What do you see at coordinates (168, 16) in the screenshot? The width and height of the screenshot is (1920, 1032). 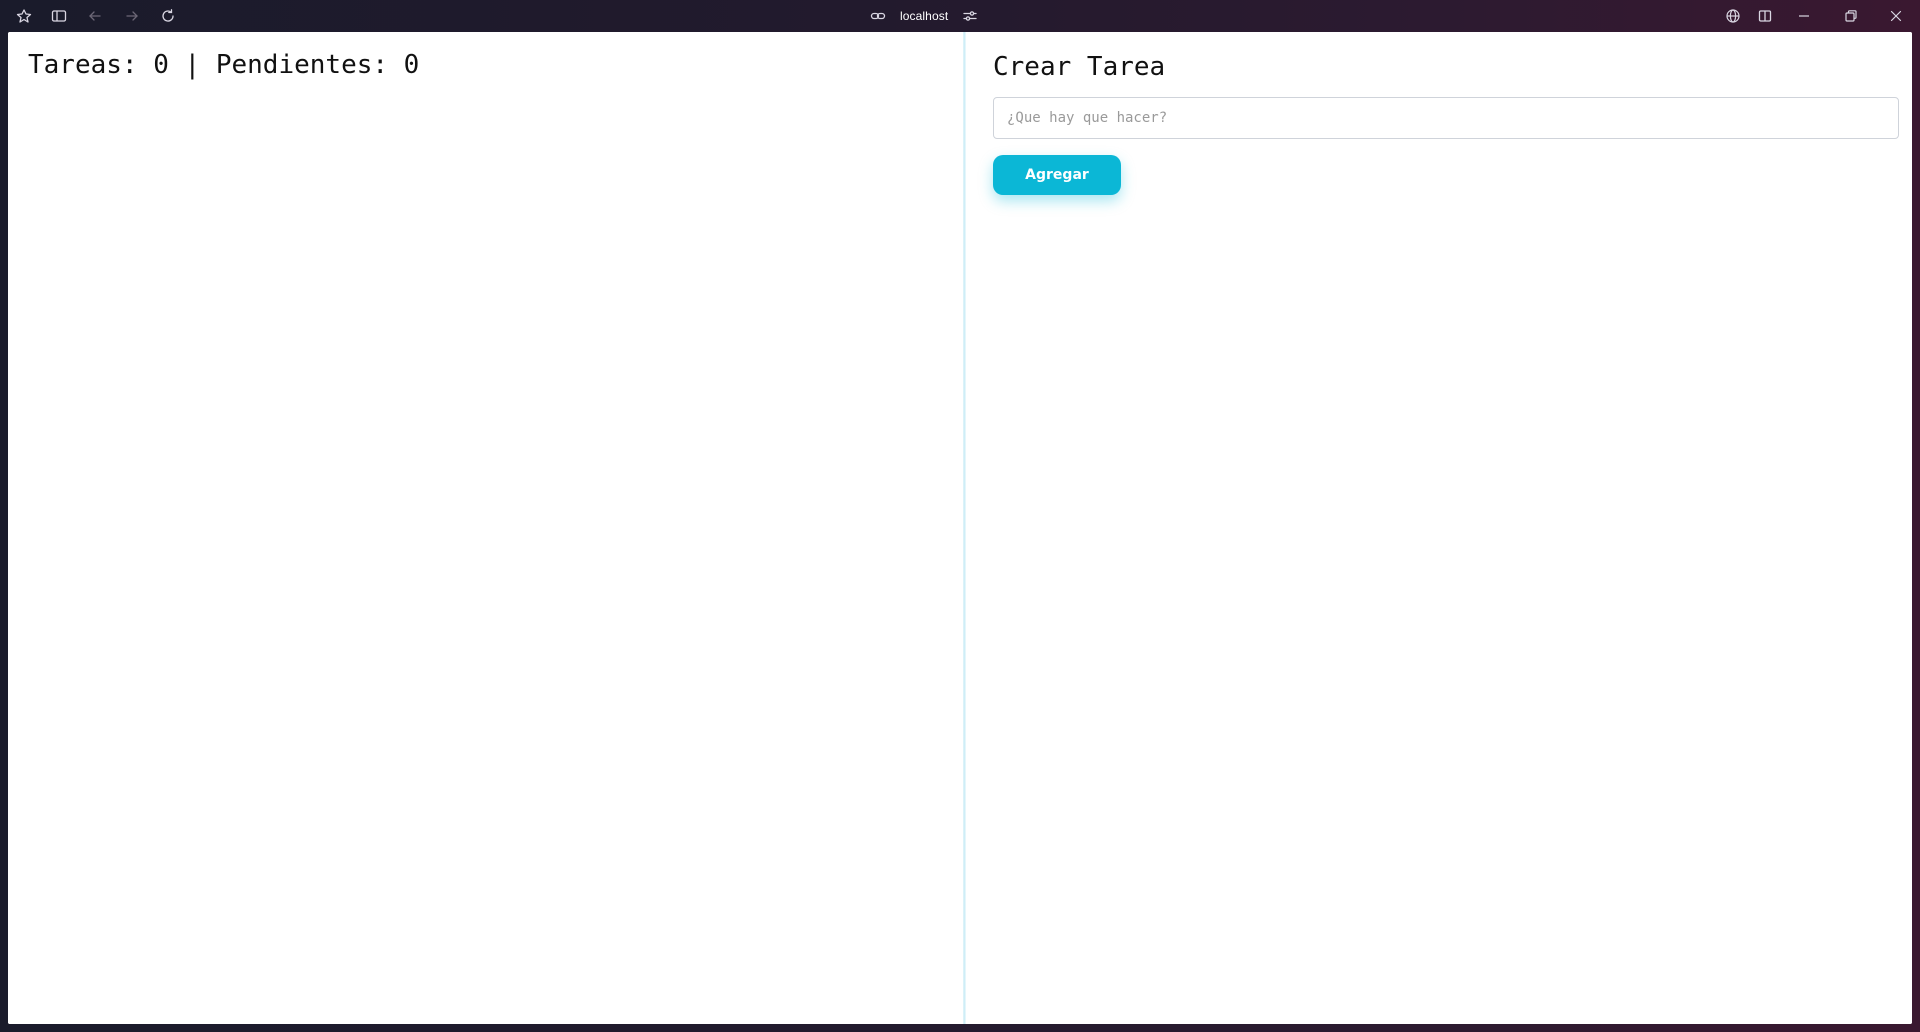 I see `reload-icon` at bounding box center [168, 16].